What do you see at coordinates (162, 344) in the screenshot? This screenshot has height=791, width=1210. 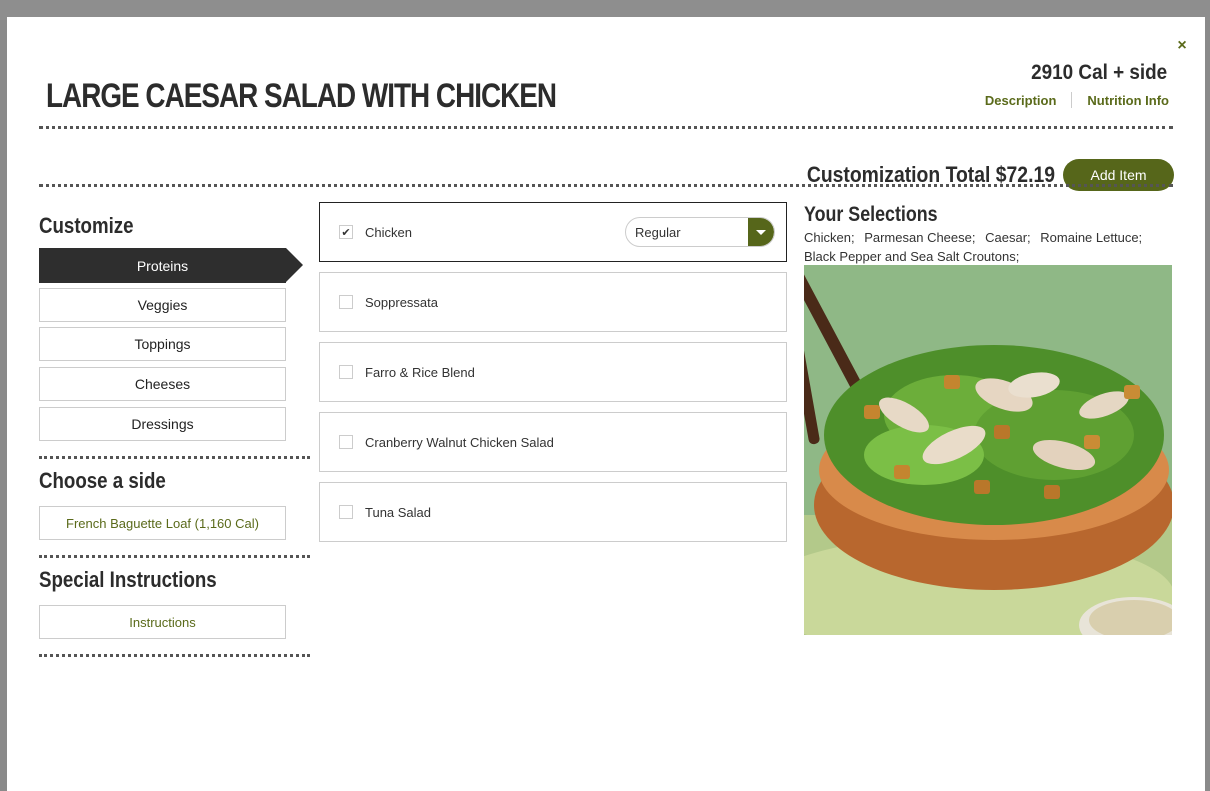 I see `category-toppings: Toppings` at bounding box center [162, 344].